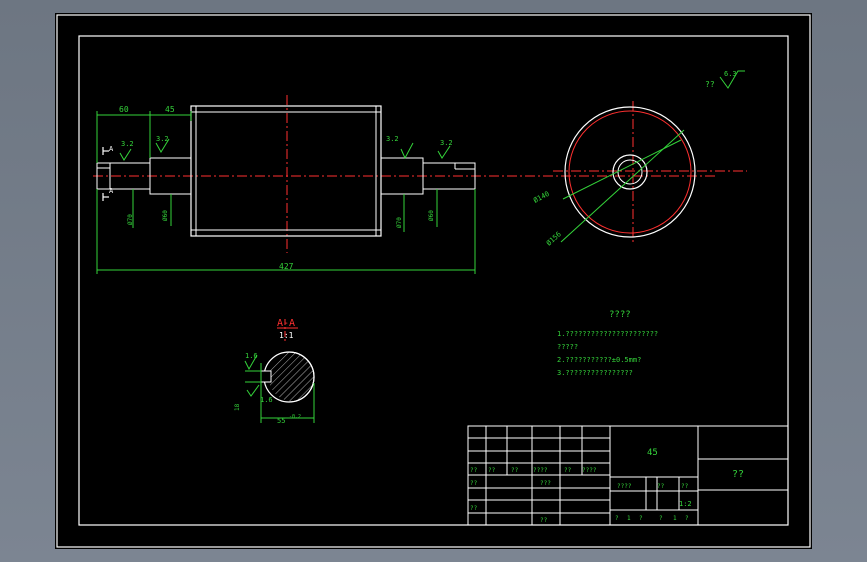 Image resolution: width=867 pixels, height=562 pixels. I want to click on tb-row3-mid: ??, so click(544, 520).